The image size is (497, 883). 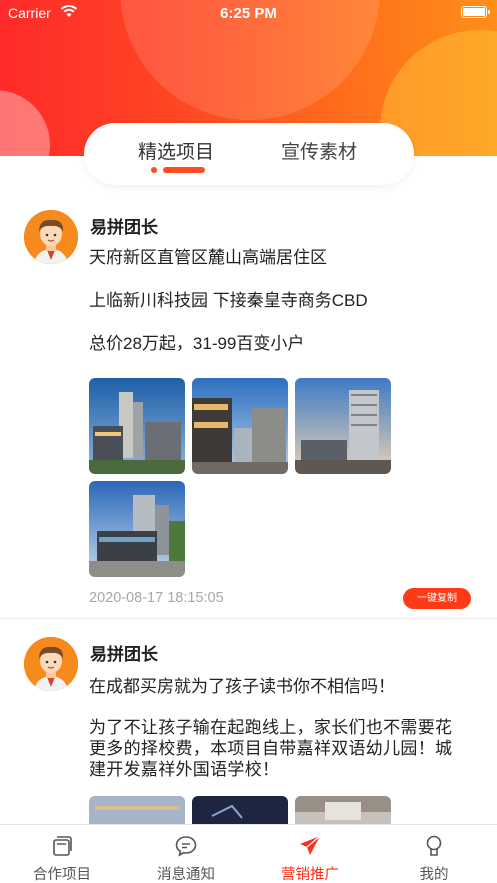 I want to click on tab-label: 合作项目, so click(x=62, y=875).